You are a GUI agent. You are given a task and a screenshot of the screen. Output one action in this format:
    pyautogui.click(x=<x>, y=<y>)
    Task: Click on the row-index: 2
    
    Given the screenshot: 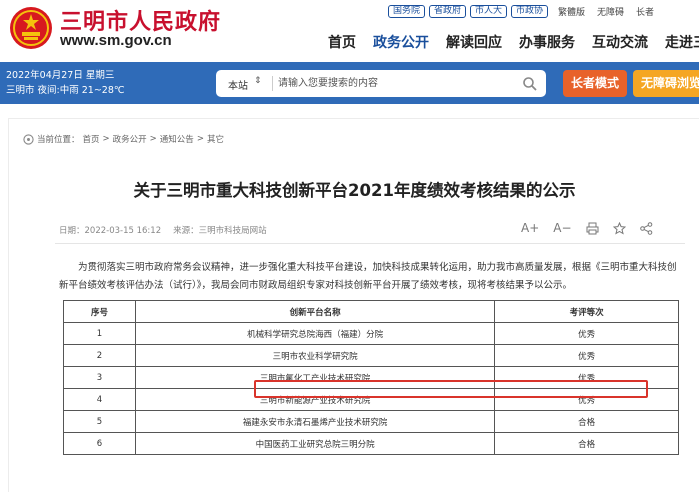 What is the action you would take?
    pyautogui.click(x=99, y=355)
    